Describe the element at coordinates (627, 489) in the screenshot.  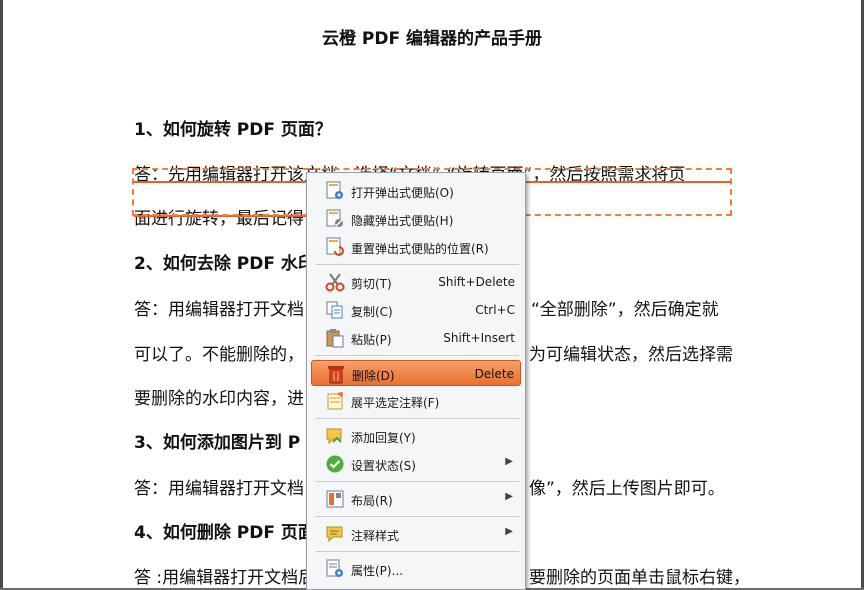
I see `q3-line1-right: 像”，然后上传图片即可。` at that location.